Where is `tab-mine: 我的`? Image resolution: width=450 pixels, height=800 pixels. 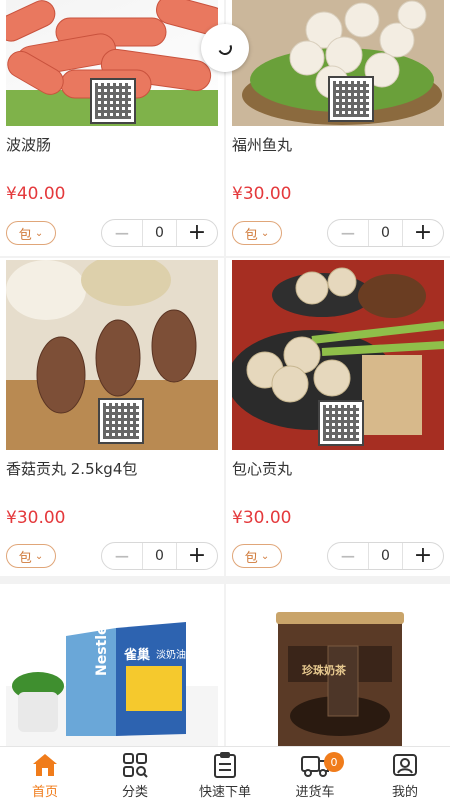 tab-mine: 我的 is located at coordinates (405, 773).